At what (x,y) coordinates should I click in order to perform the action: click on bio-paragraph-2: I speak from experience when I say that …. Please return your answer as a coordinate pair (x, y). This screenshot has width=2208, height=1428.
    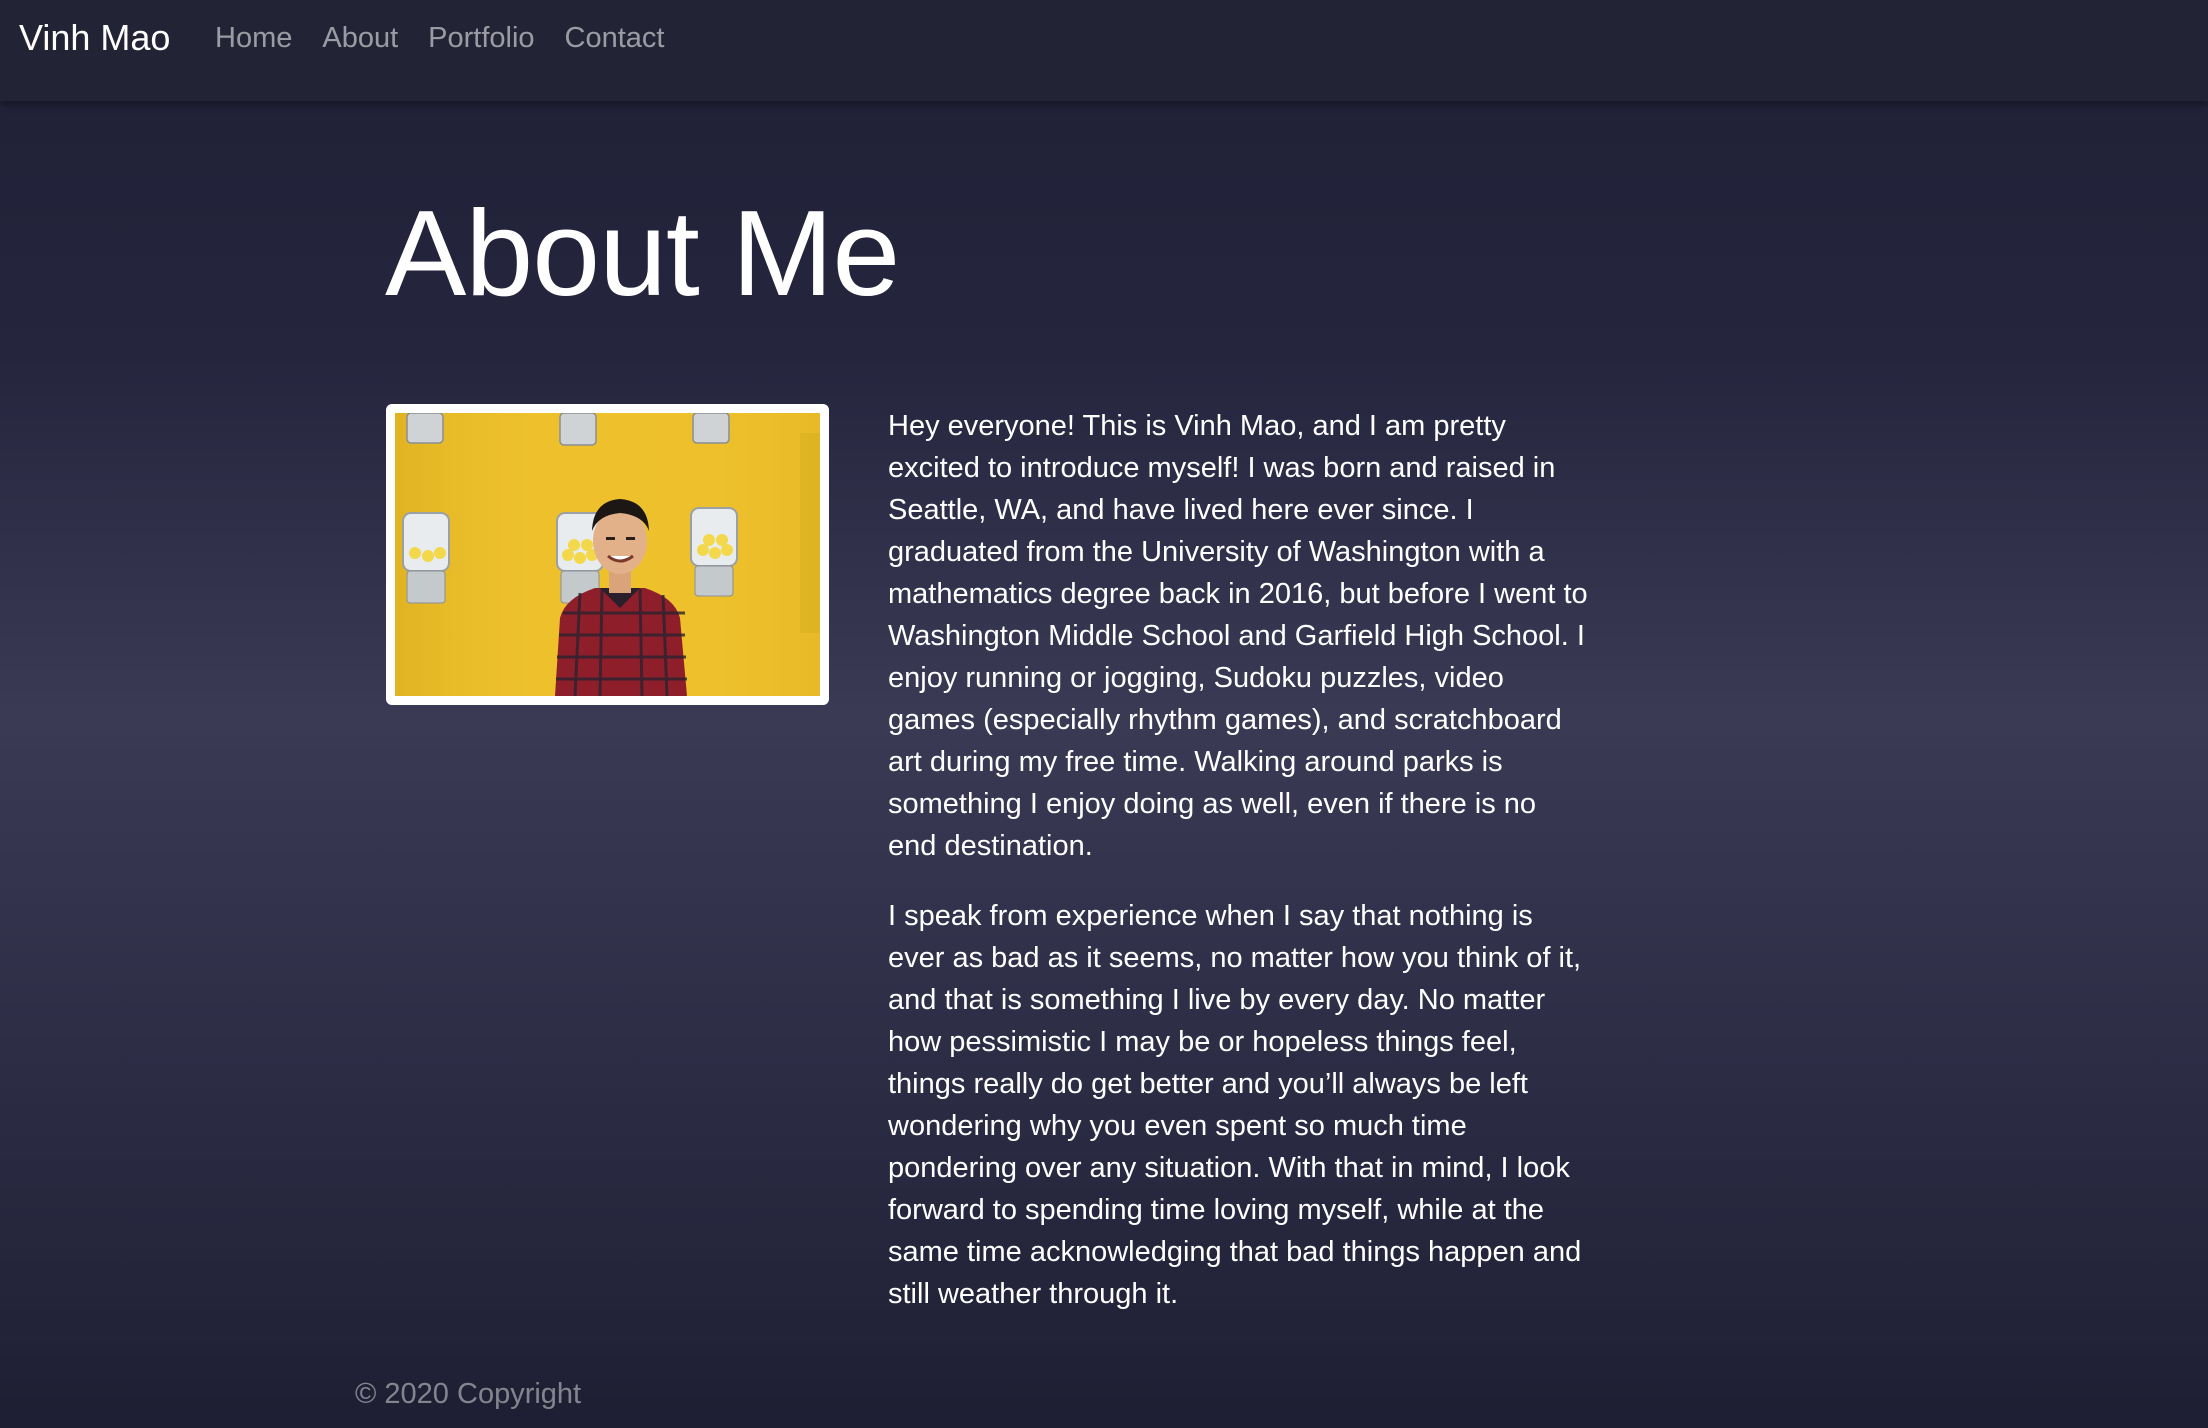
    Looking at the image, I should click on (1235, 1105).